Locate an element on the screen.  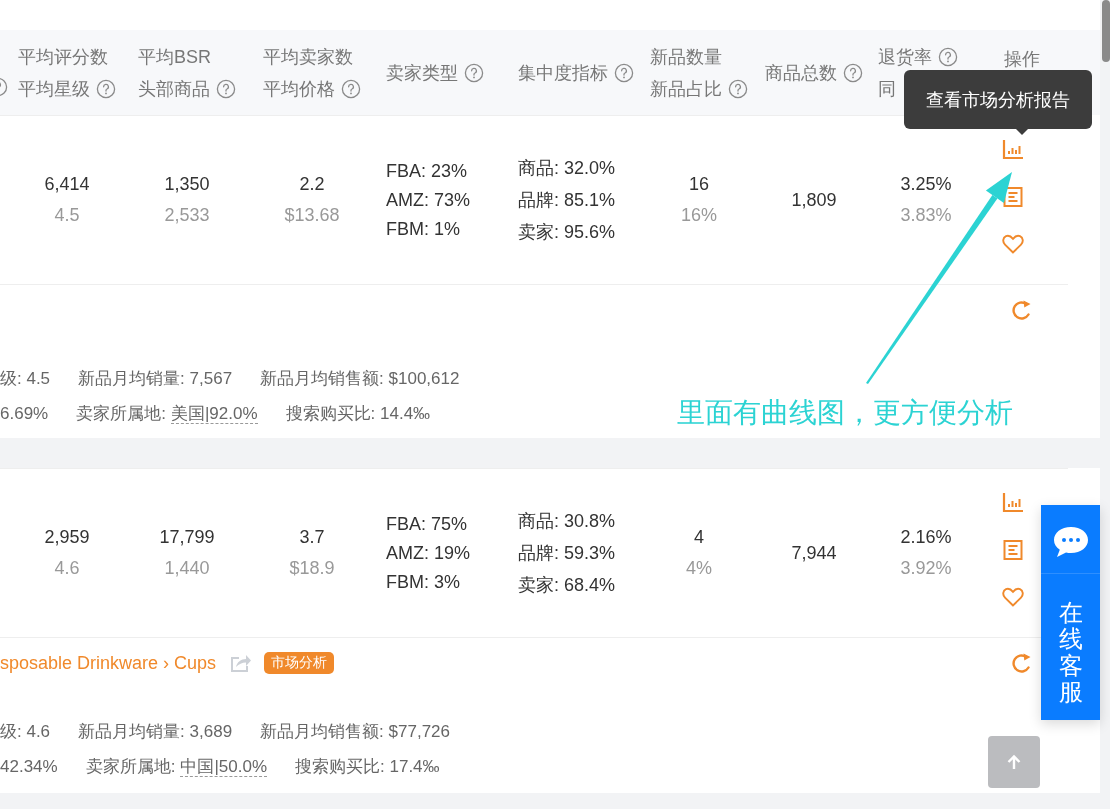
stat-text: 新品月均销售额: $100,612 is located at coordinates (360, 379).